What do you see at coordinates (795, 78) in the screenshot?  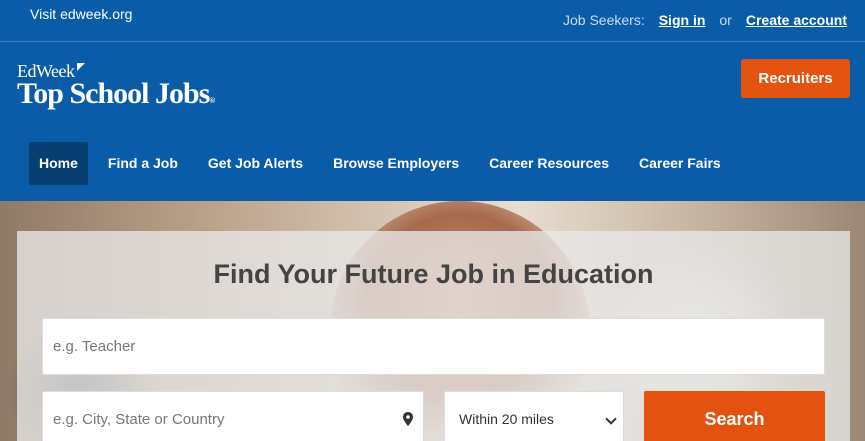 I see `recruiters-button: Recruiters` at bounding box center [795, 78].